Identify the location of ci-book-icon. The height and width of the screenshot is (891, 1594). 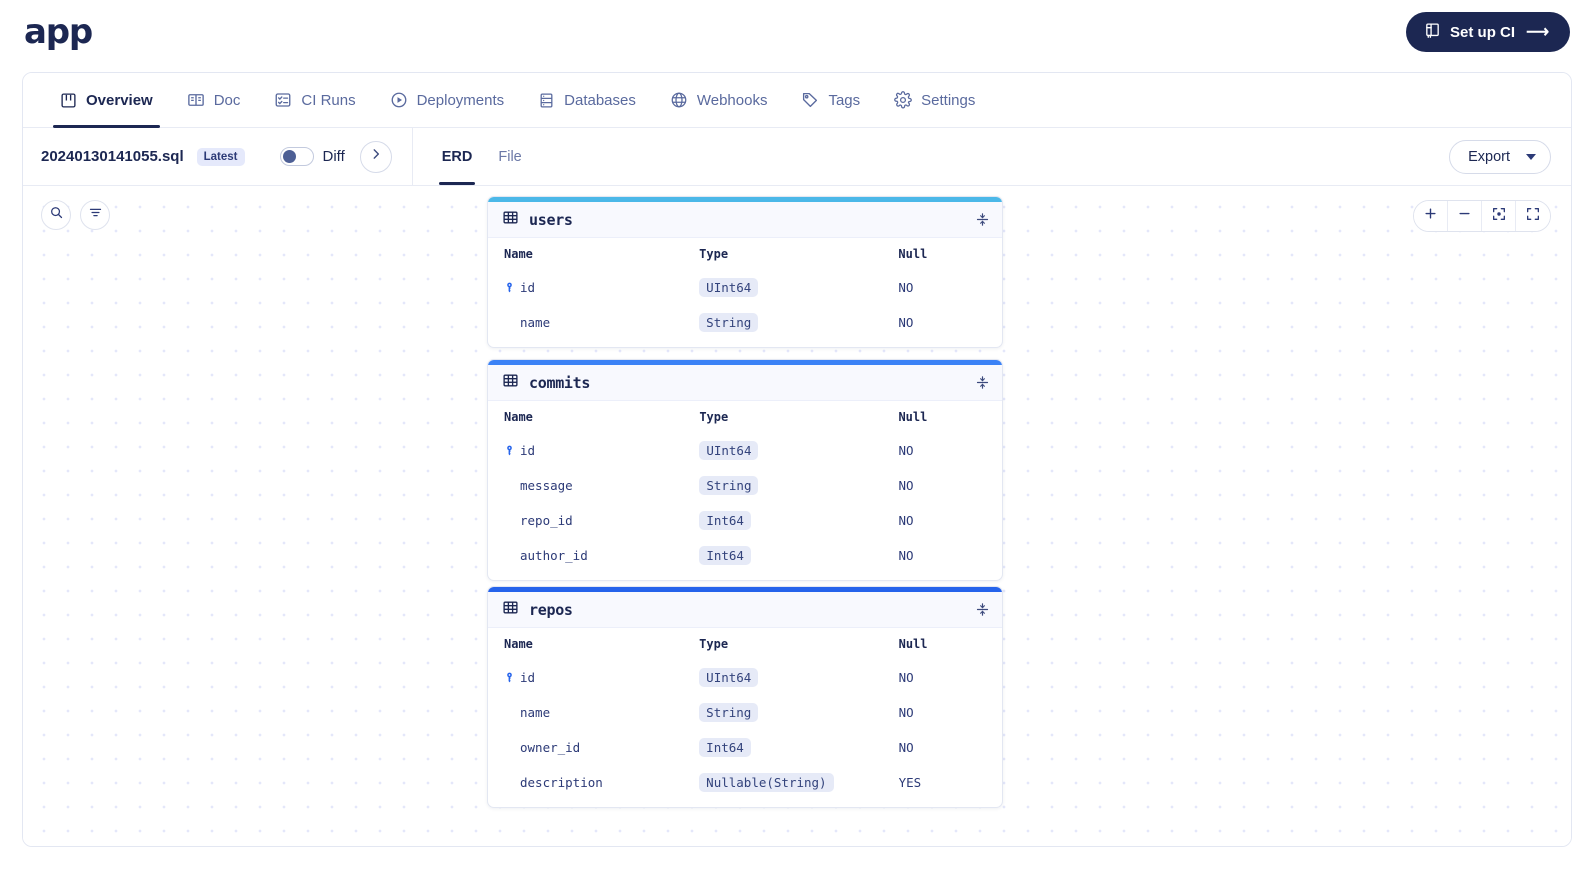
(1432, 32).